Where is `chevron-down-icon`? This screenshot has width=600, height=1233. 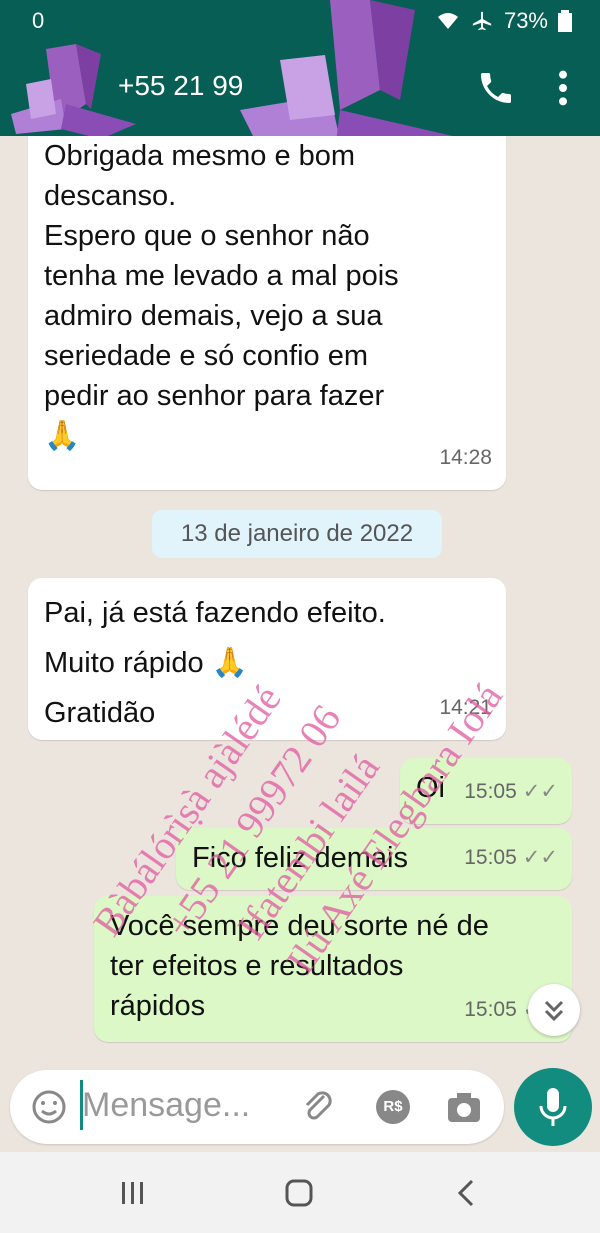 chevron-down-icon is located at coordinates (554, 1011).